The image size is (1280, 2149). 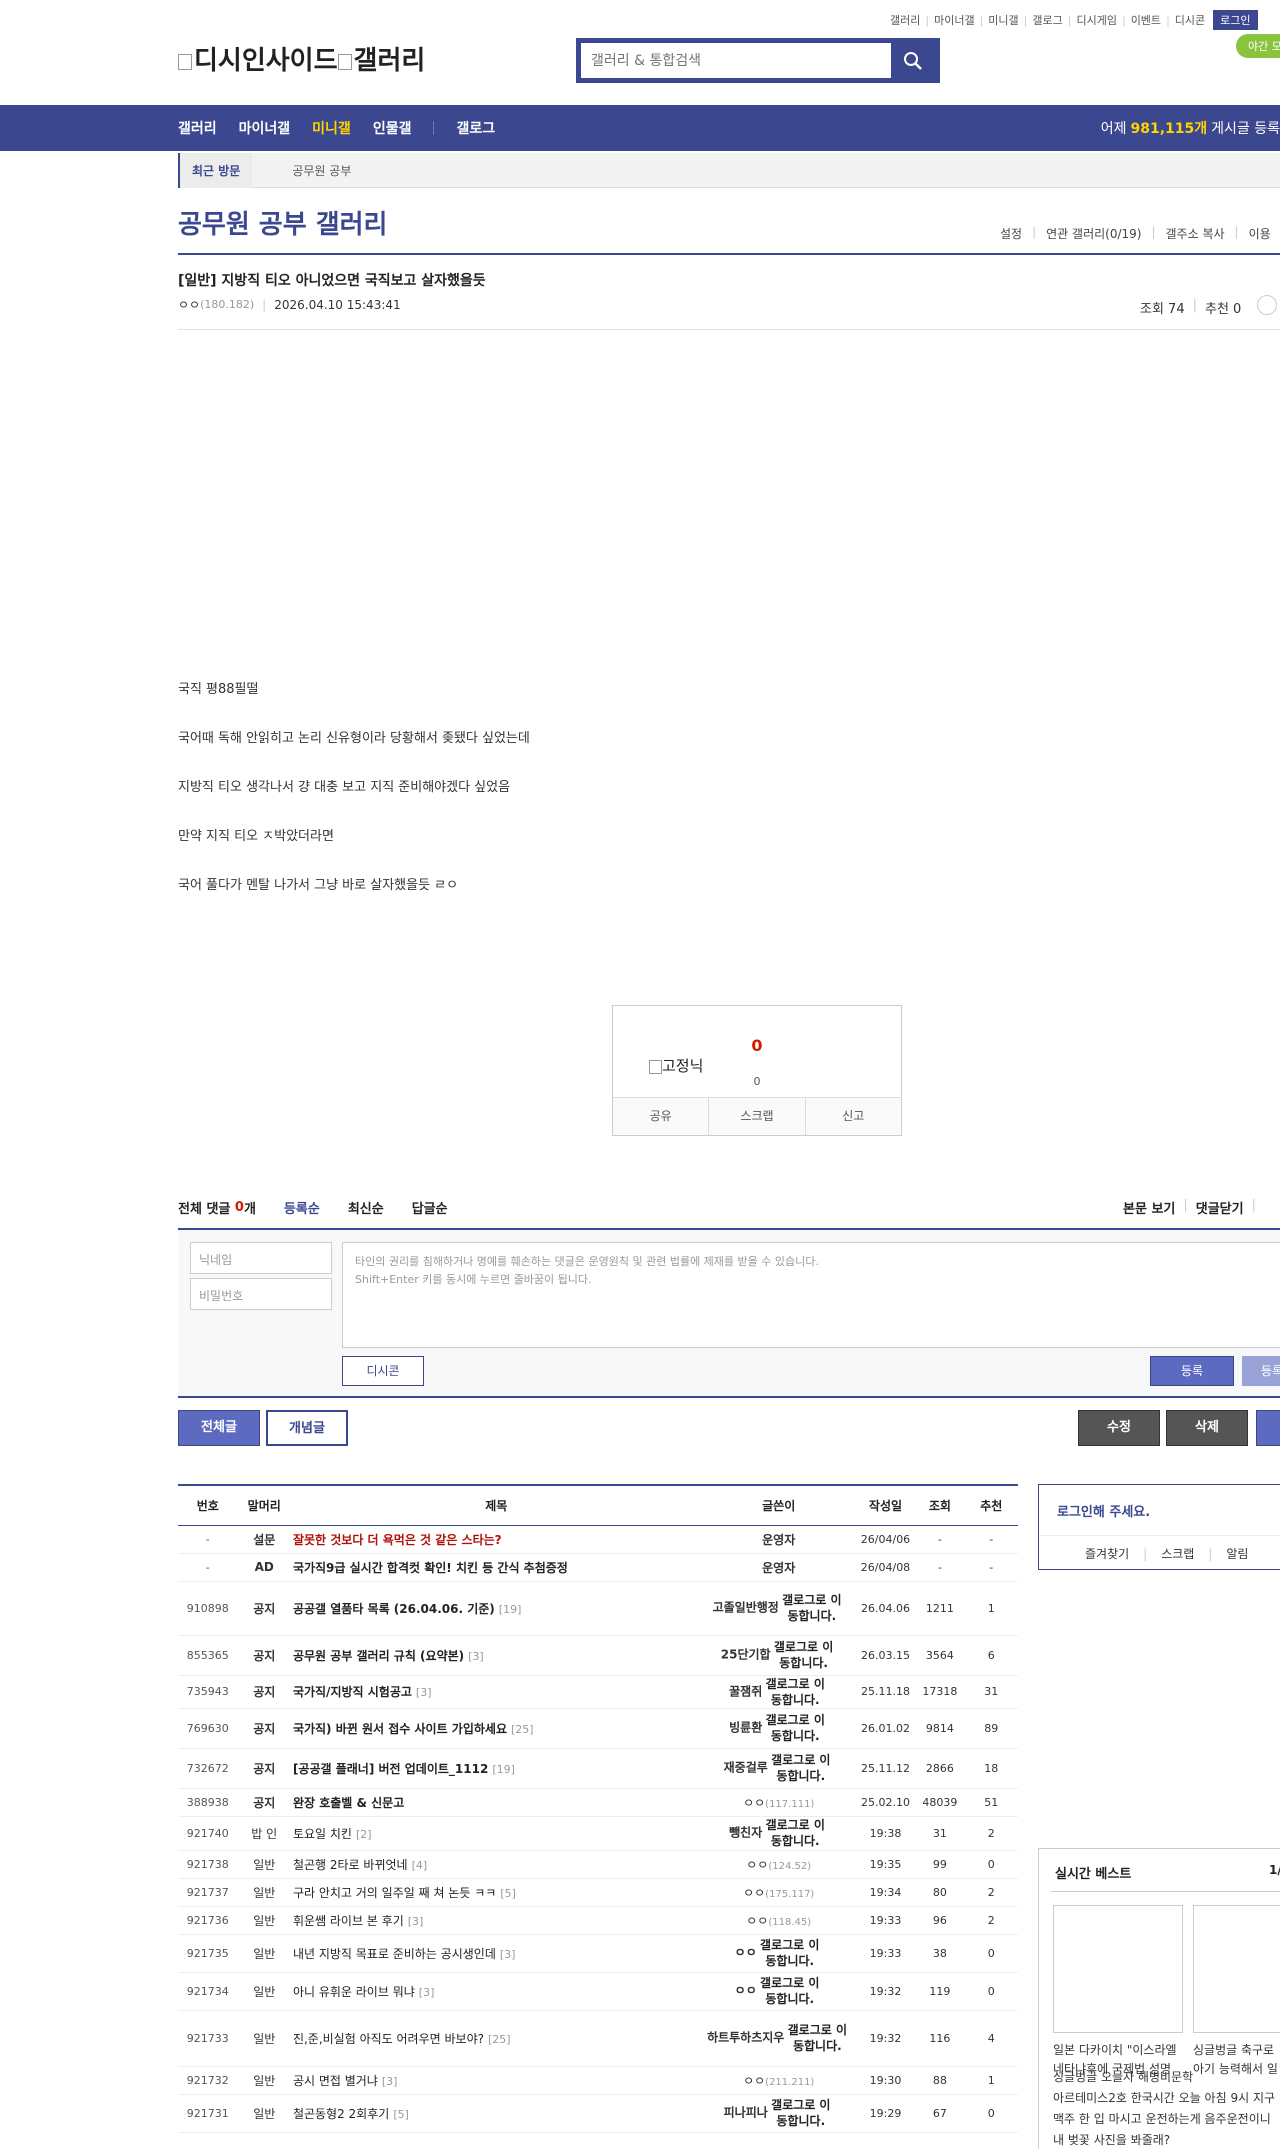 I want to click on write-button: 글, so click(x=1268, y=1428).